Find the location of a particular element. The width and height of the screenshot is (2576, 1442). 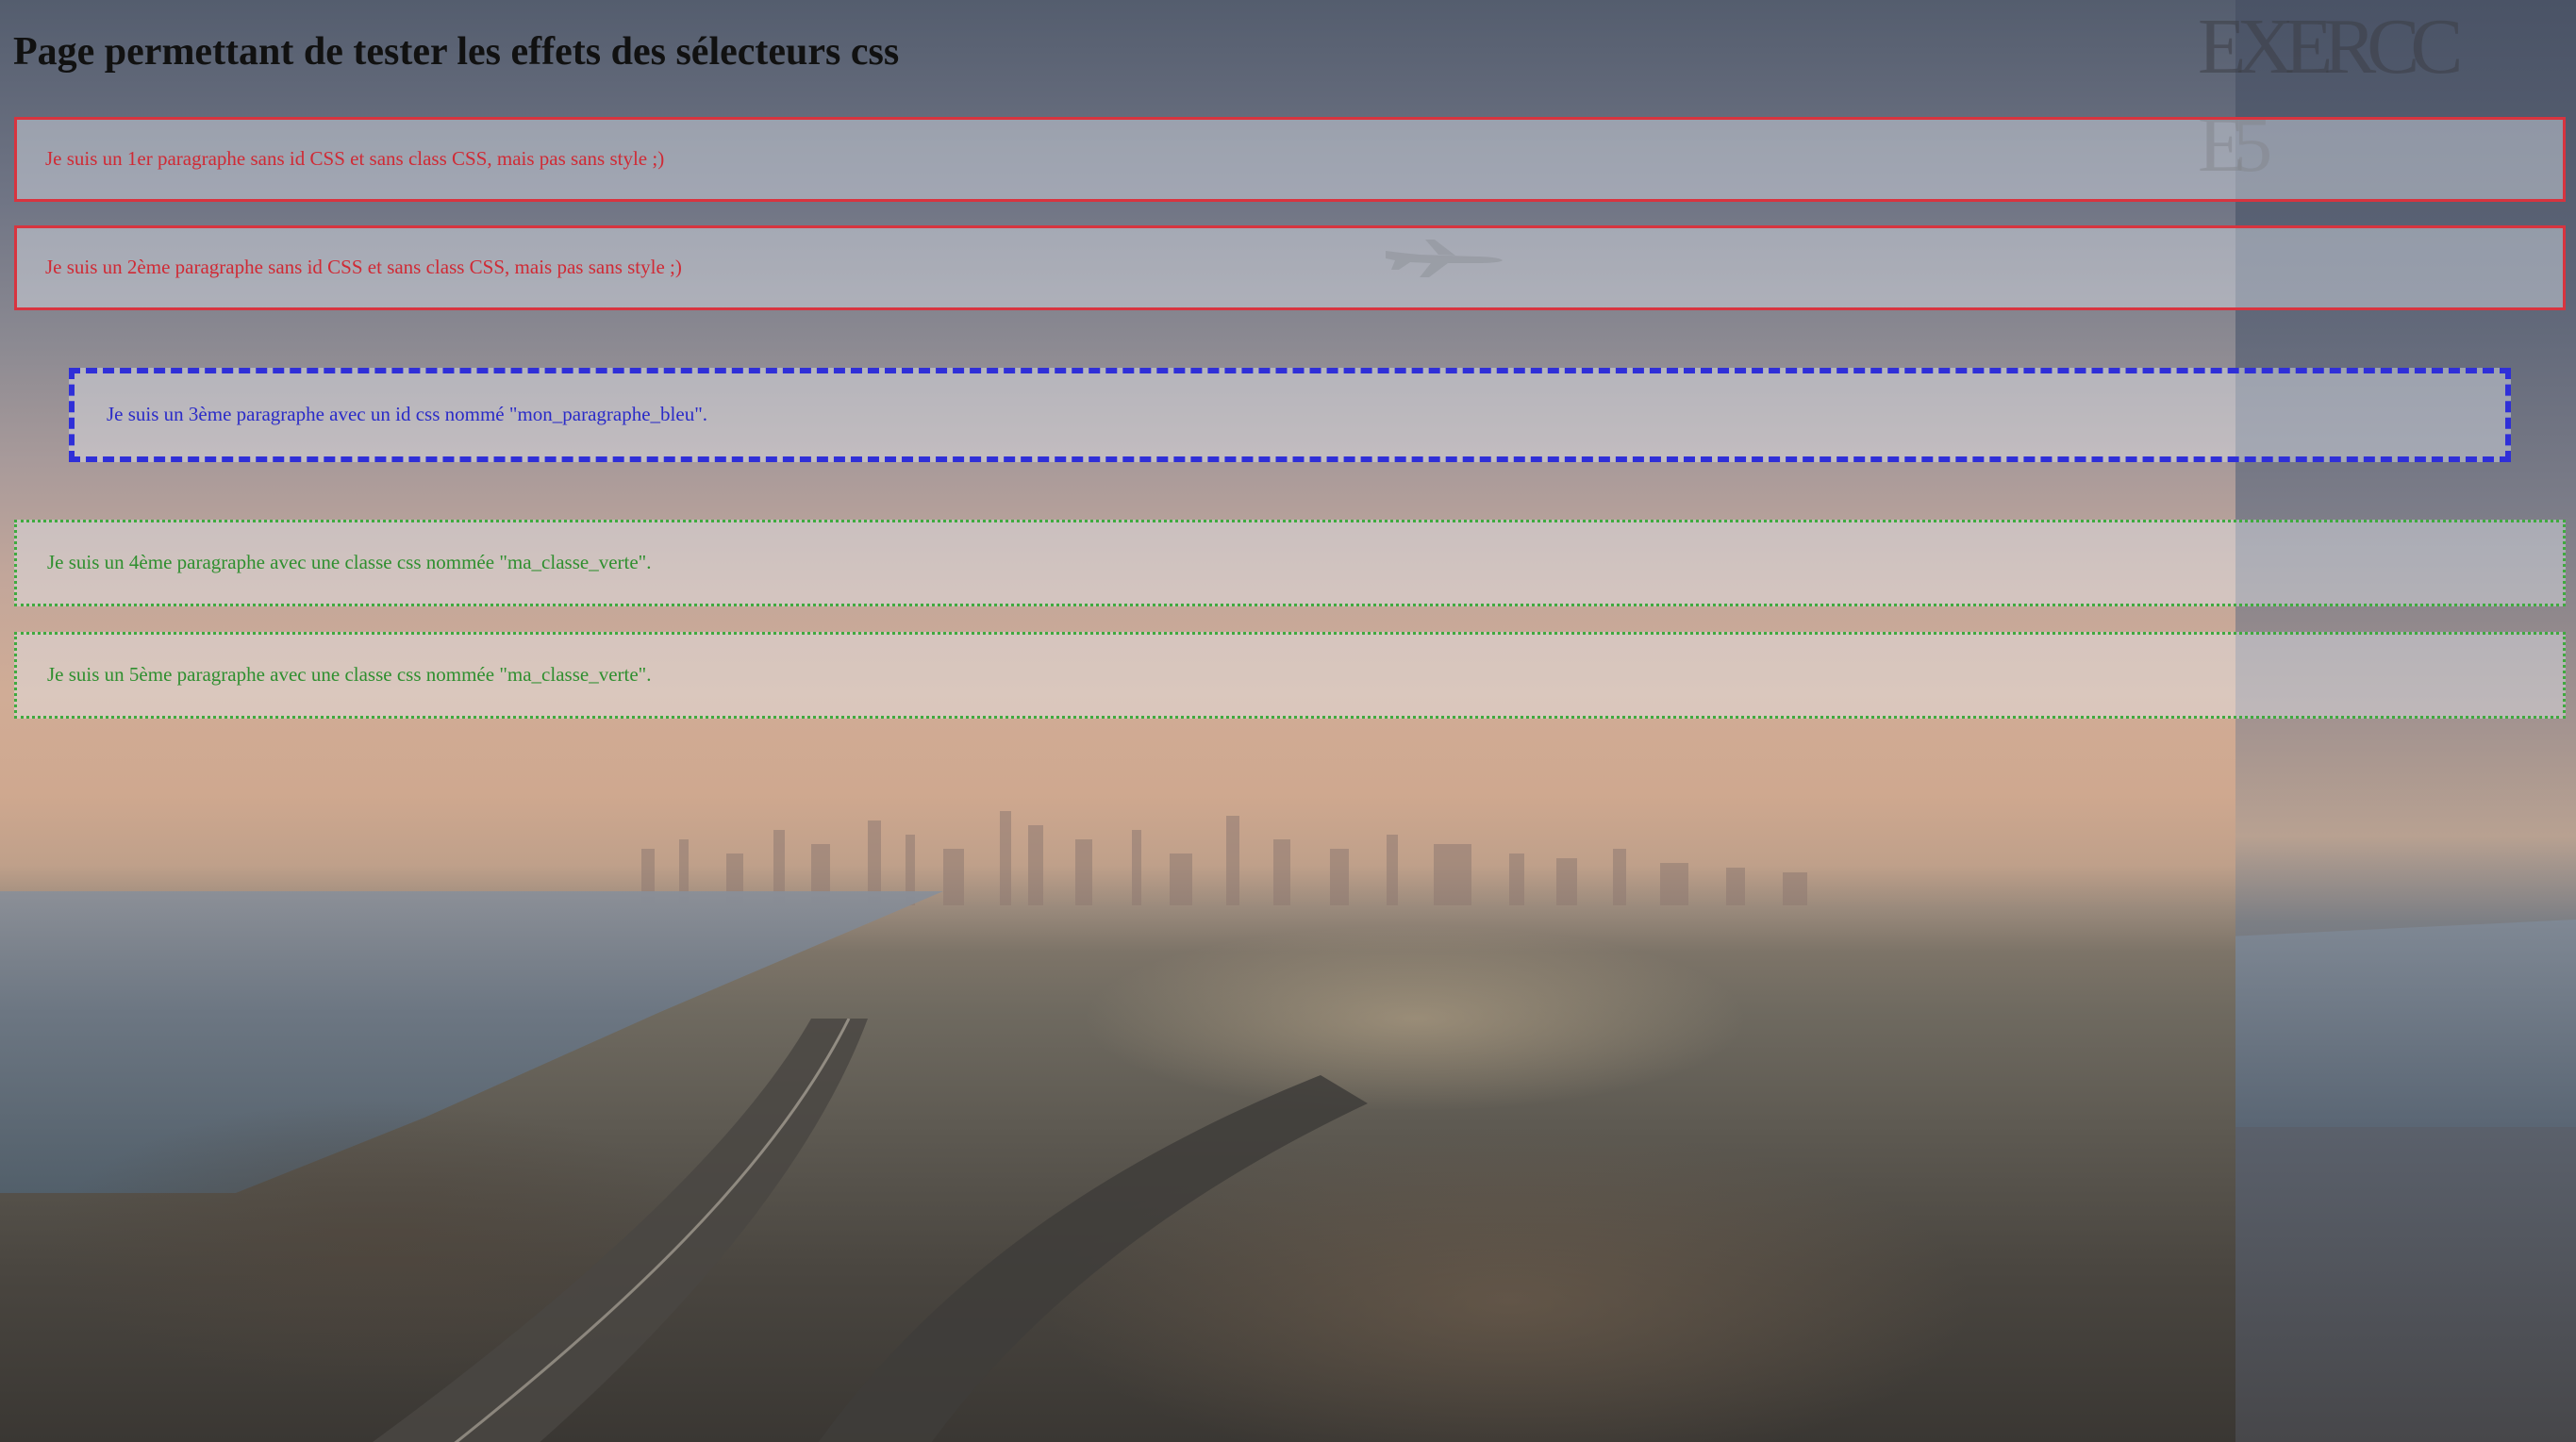

background-right-panel is located at coordinates (2405, 721).